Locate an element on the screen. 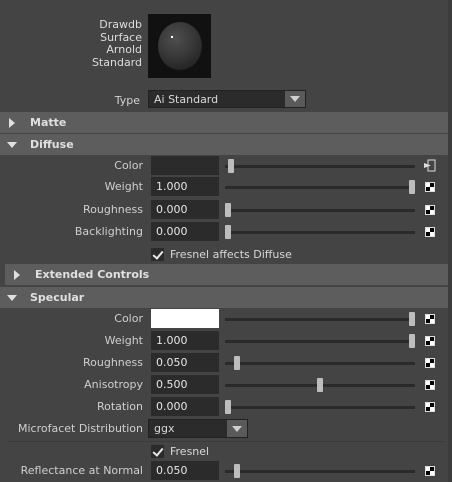 Image resolution: width=452 pixels, height=482 pixels. diffuse-weight-field: 1.000 is located at coordinates (185, 186).